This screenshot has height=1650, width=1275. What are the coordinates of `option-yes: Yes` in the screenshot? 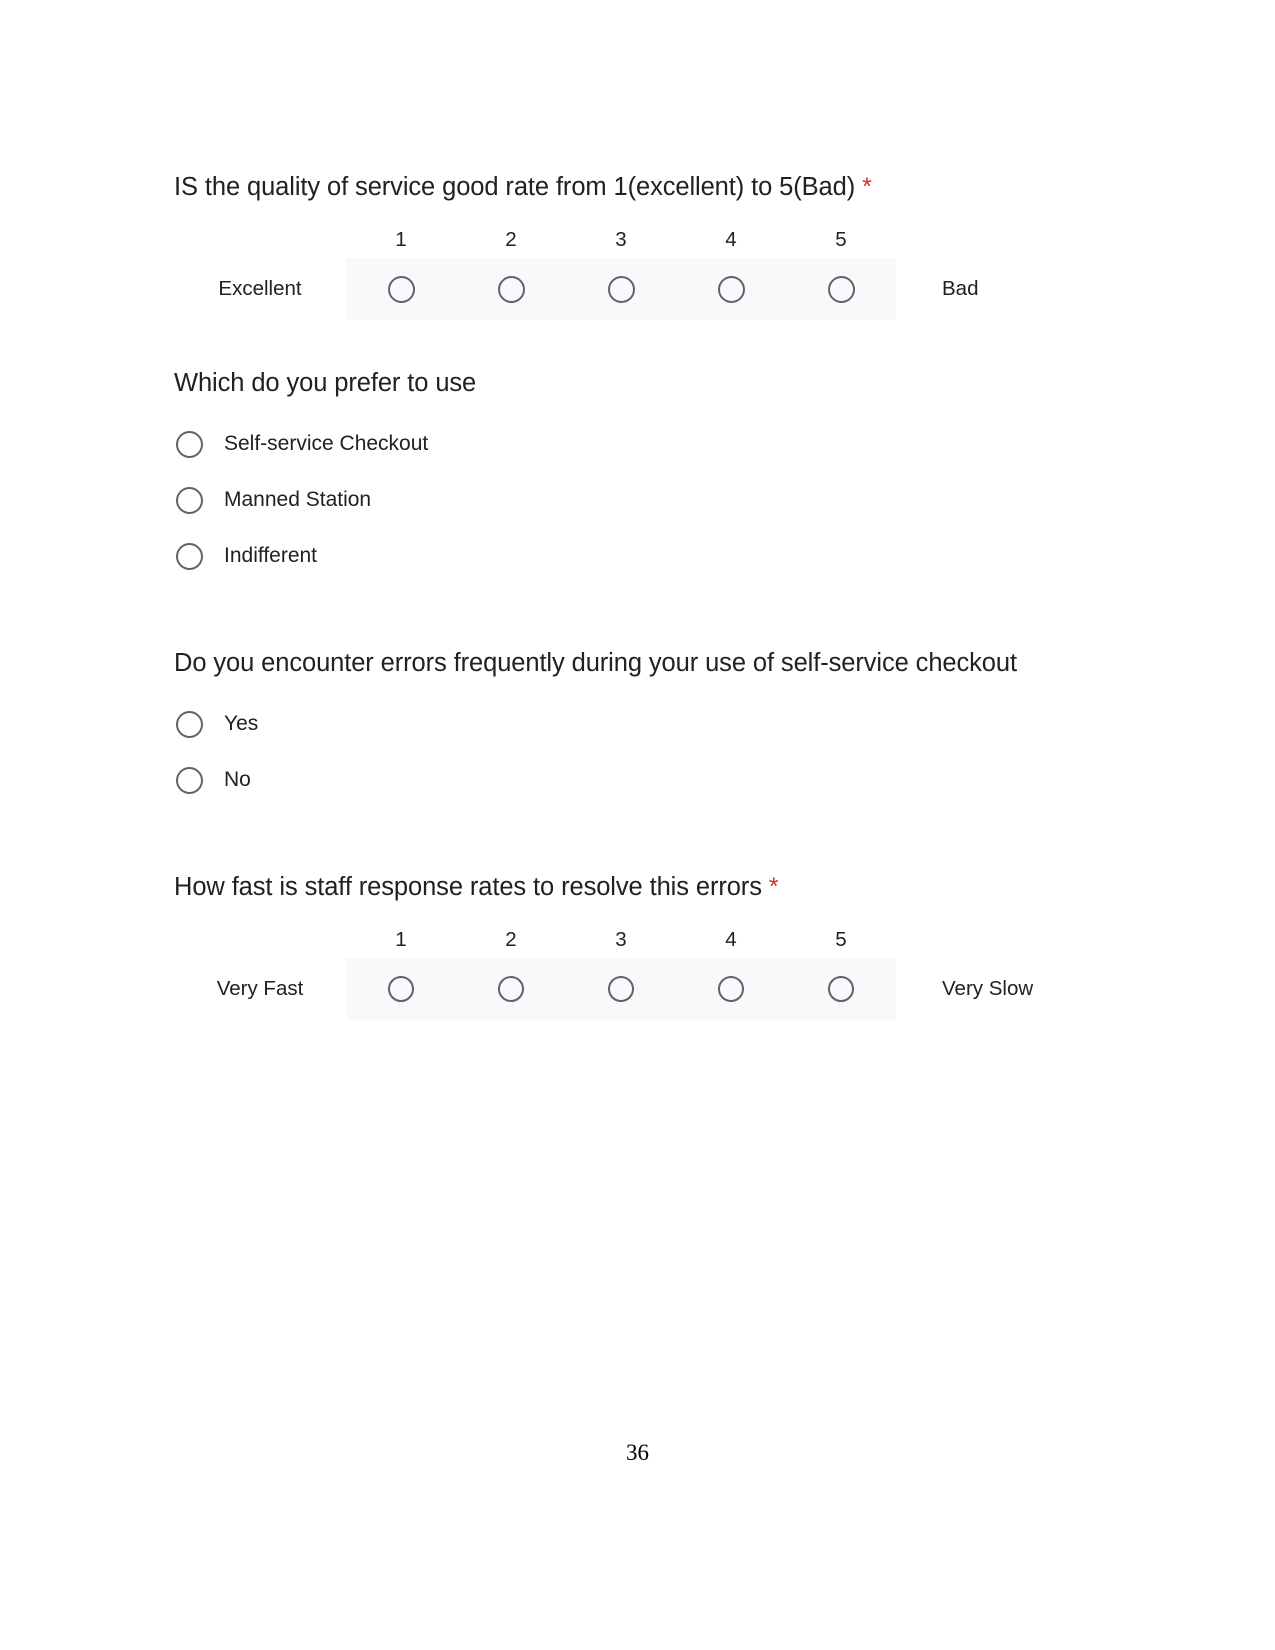 It's located at (644, 724).